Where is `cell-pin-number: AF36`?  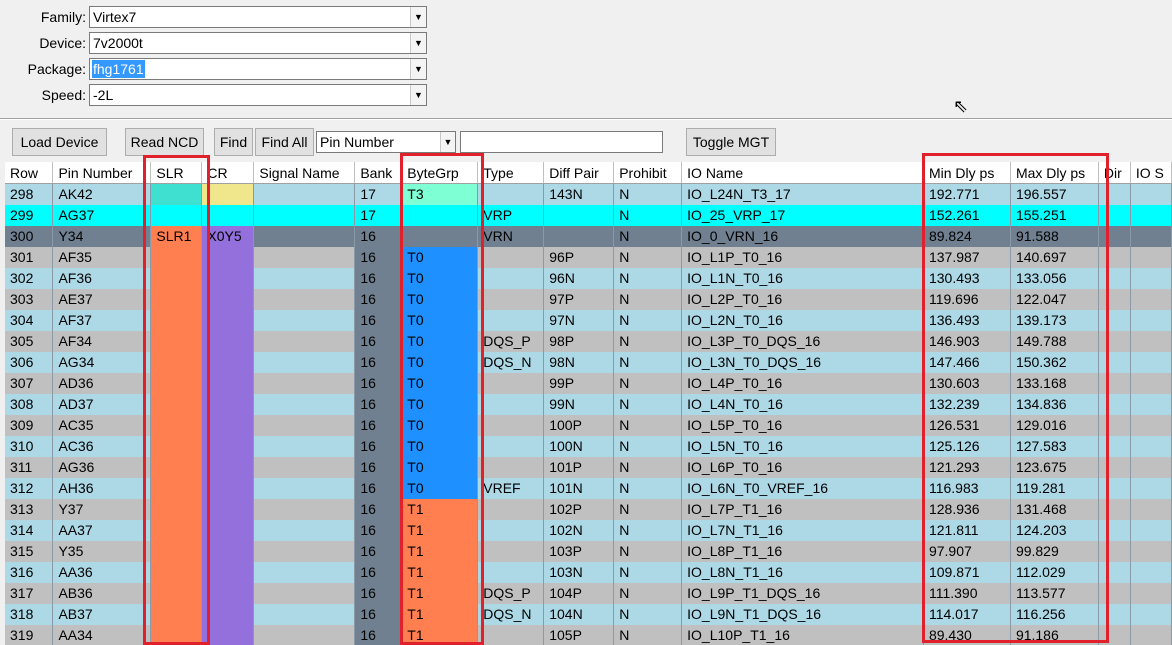 cell-pin-number: AF36 is located at coordinates (102, 278).